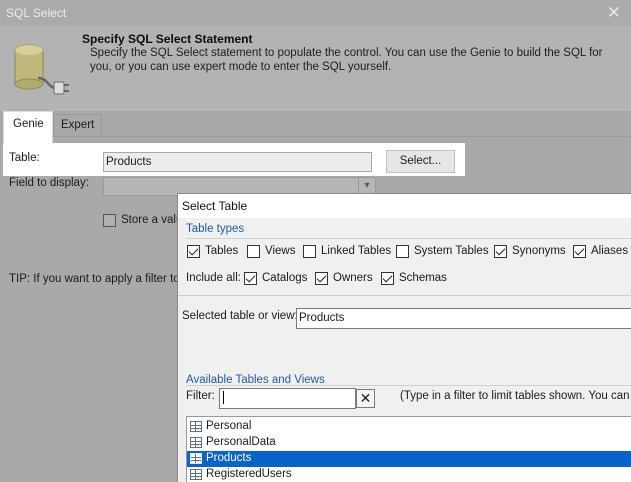 This screenshot has height=482, width=631. I want to click on table-types-title: Table types, so click(215, 229).